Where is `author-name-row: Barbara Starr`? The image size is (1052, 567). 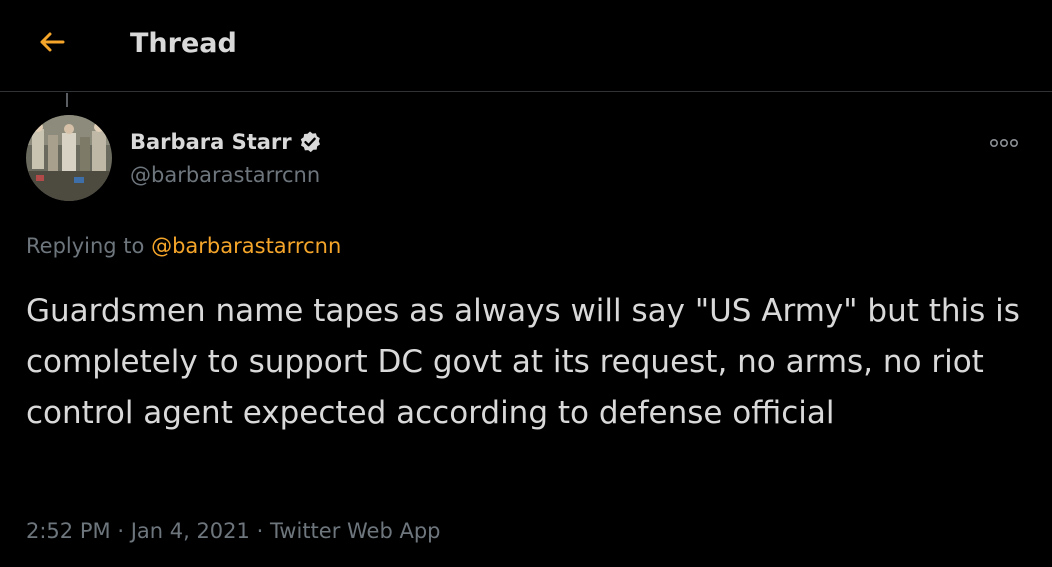 author-name-row: Barbara Starr is located at coordinates (226, 142).